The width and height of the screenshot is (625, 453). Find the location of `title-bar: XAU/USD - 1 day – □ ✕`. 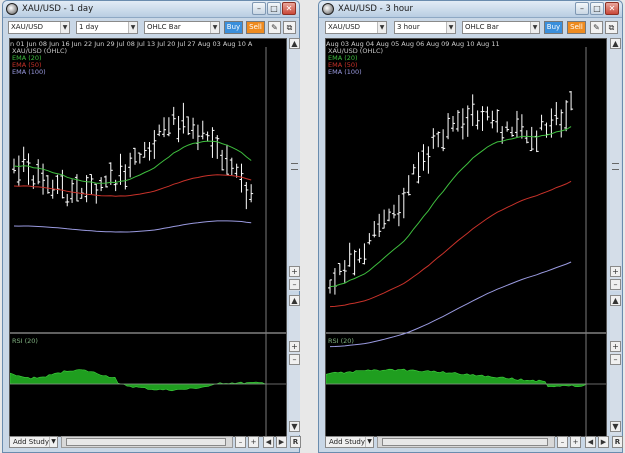

title-bar: XAU/USD - 1 day – □ ✕ is located at coordinates (151, 9).